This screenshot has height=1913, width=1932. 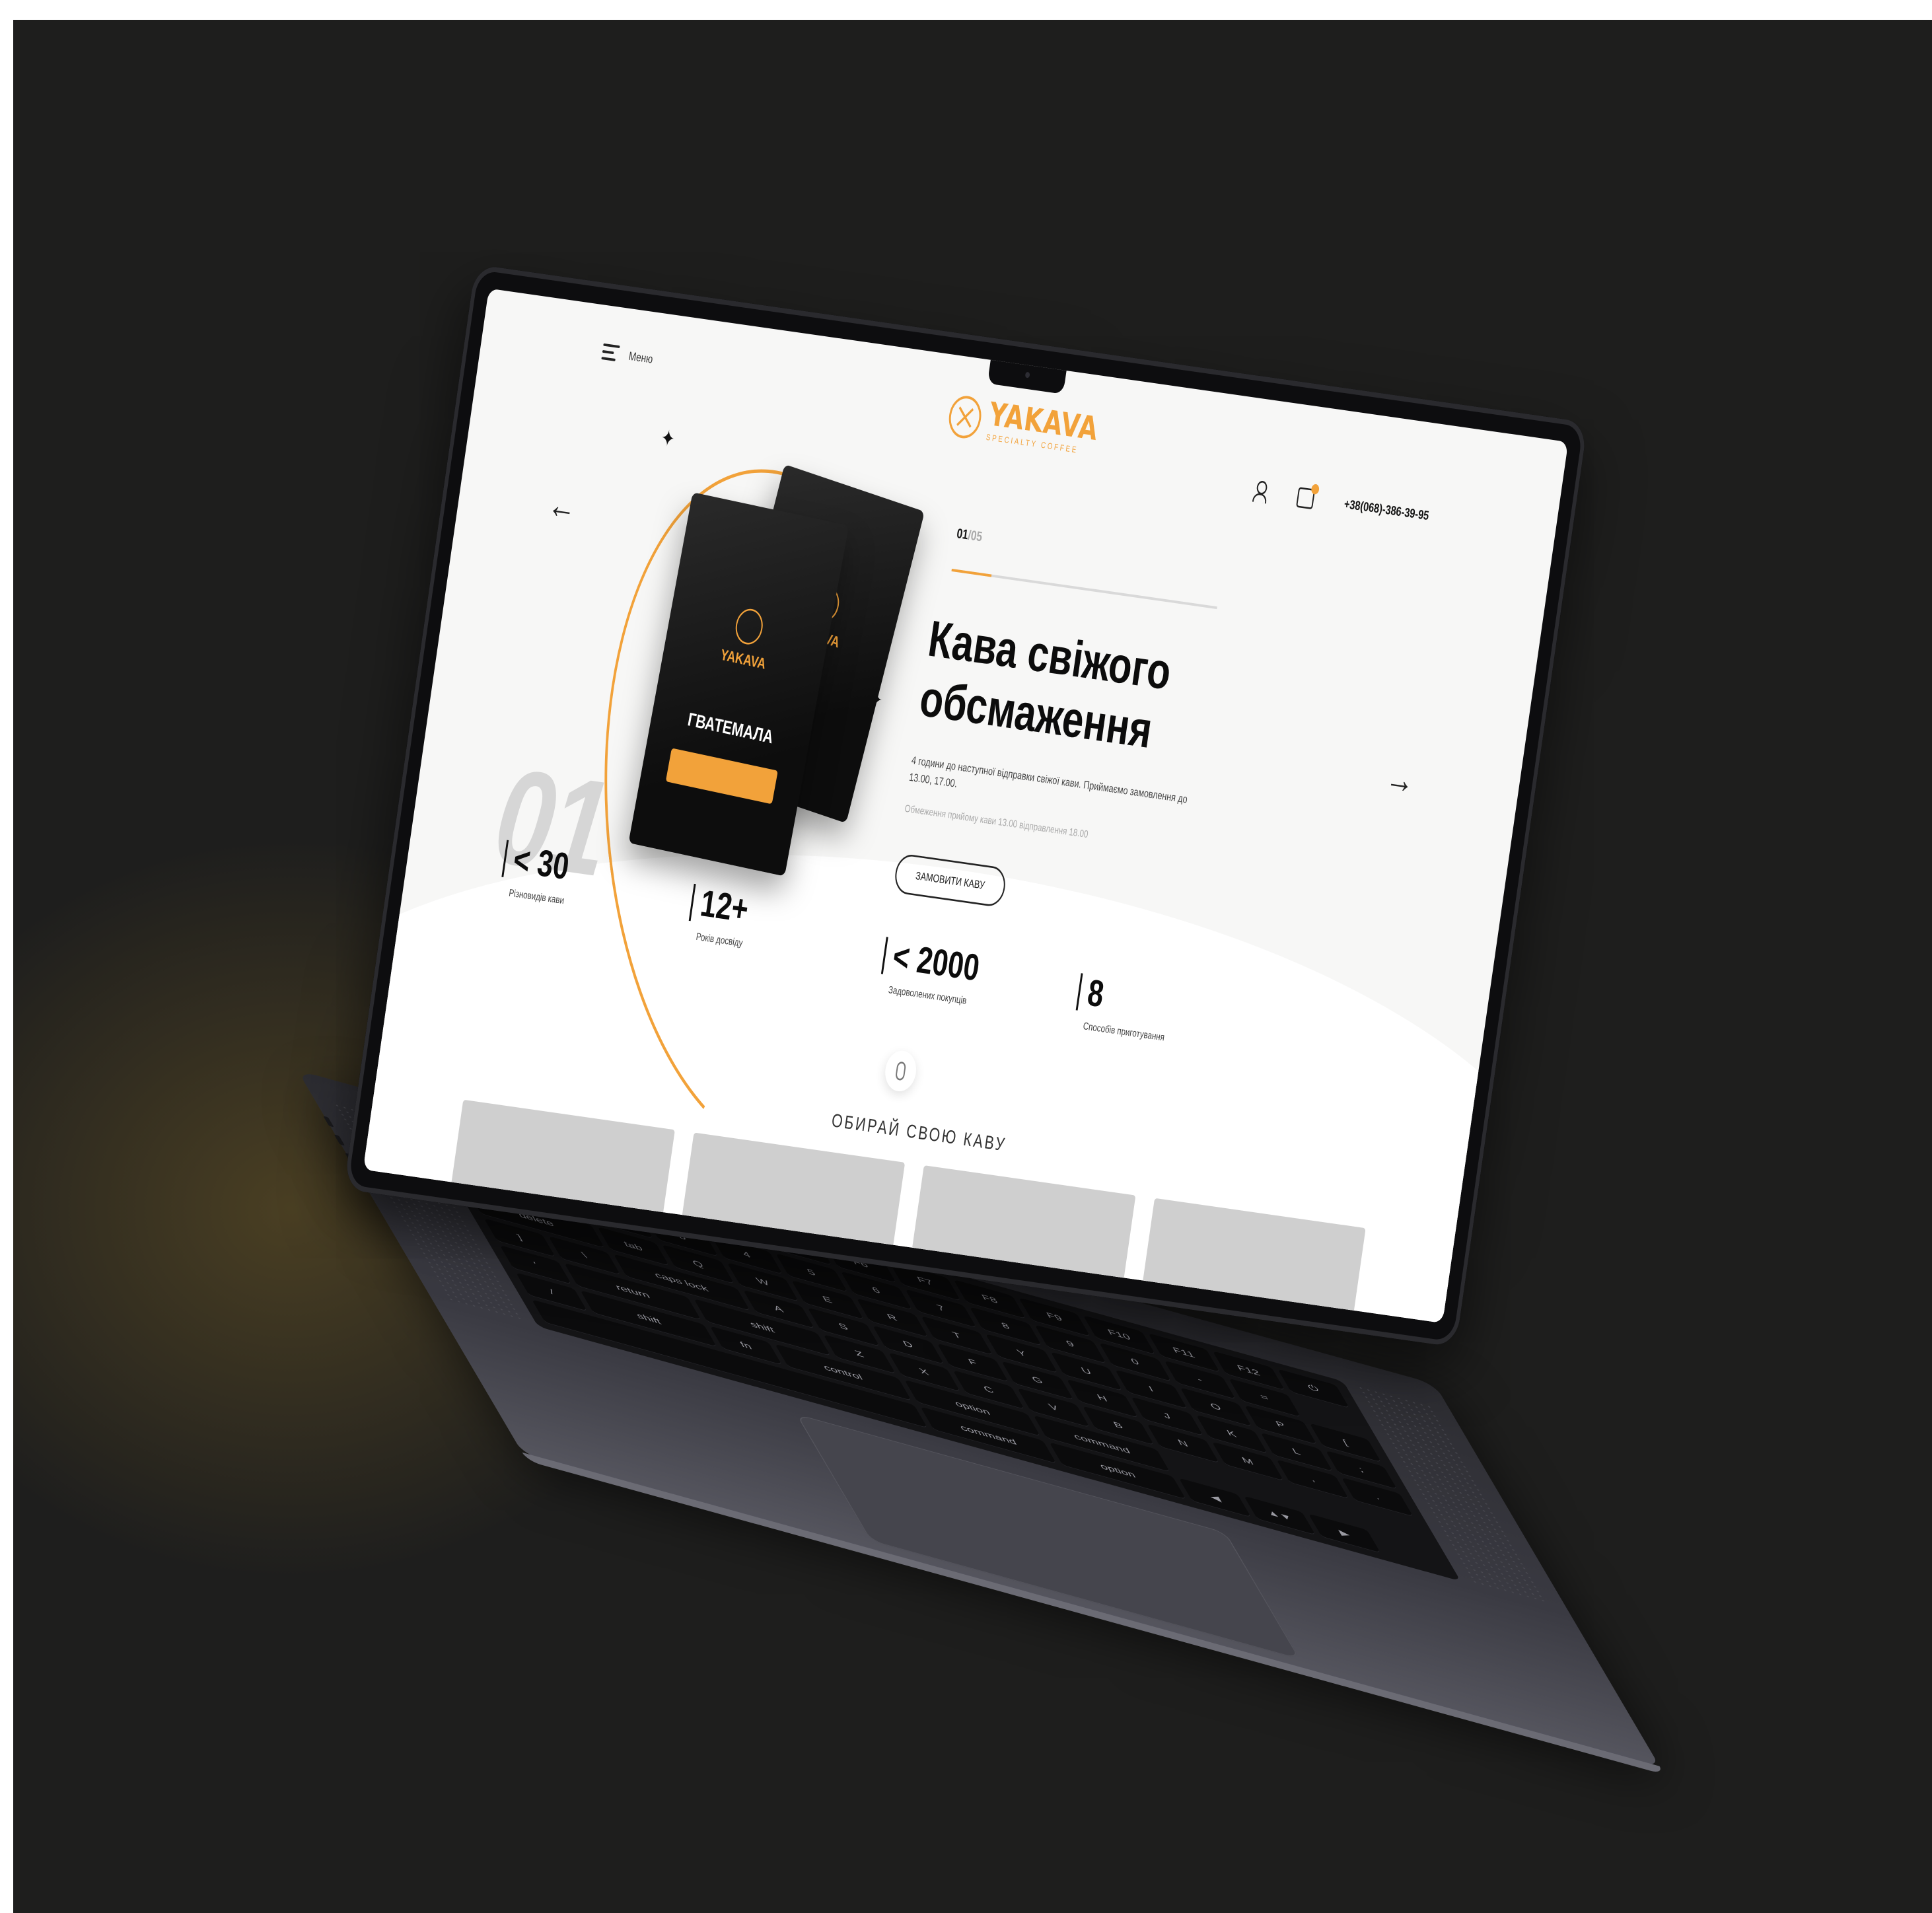 What do you see at coordinates (1215, 1498) in the screenshot?
I see `keyboard-key: ◀` at bounding box center [1215, 1498].